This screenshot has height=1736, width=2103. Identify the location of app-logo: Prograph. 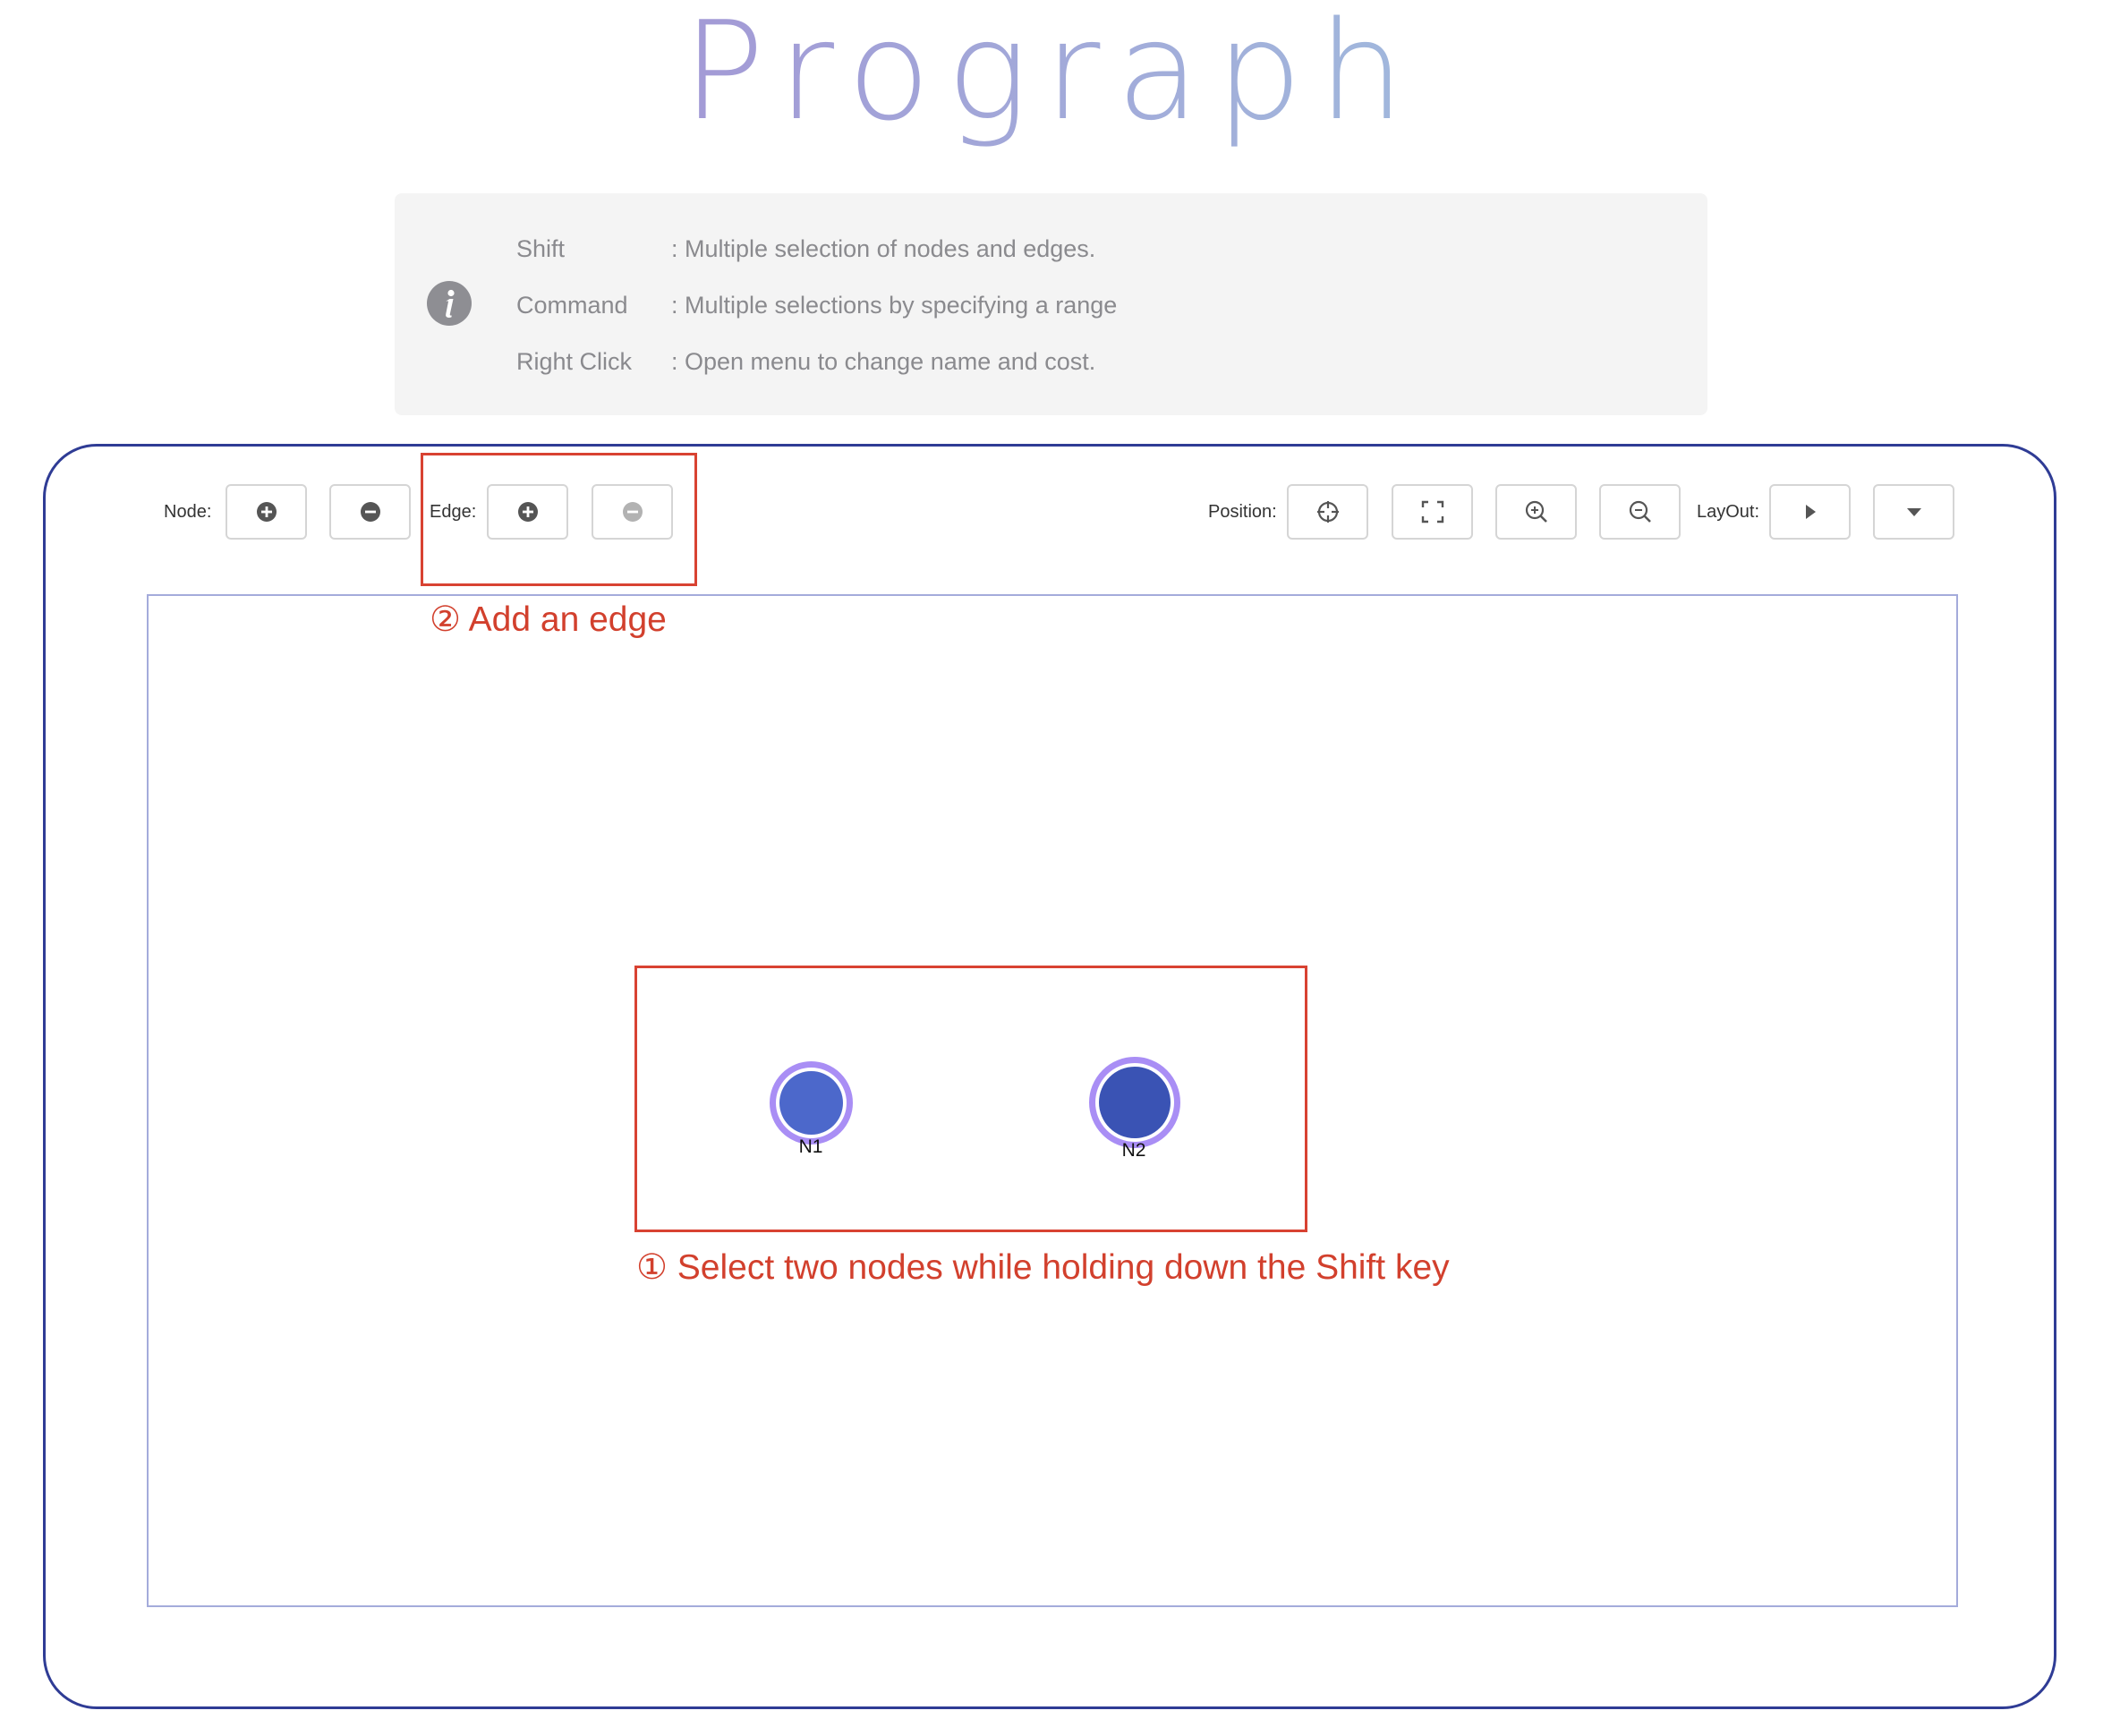
(1052, 75).